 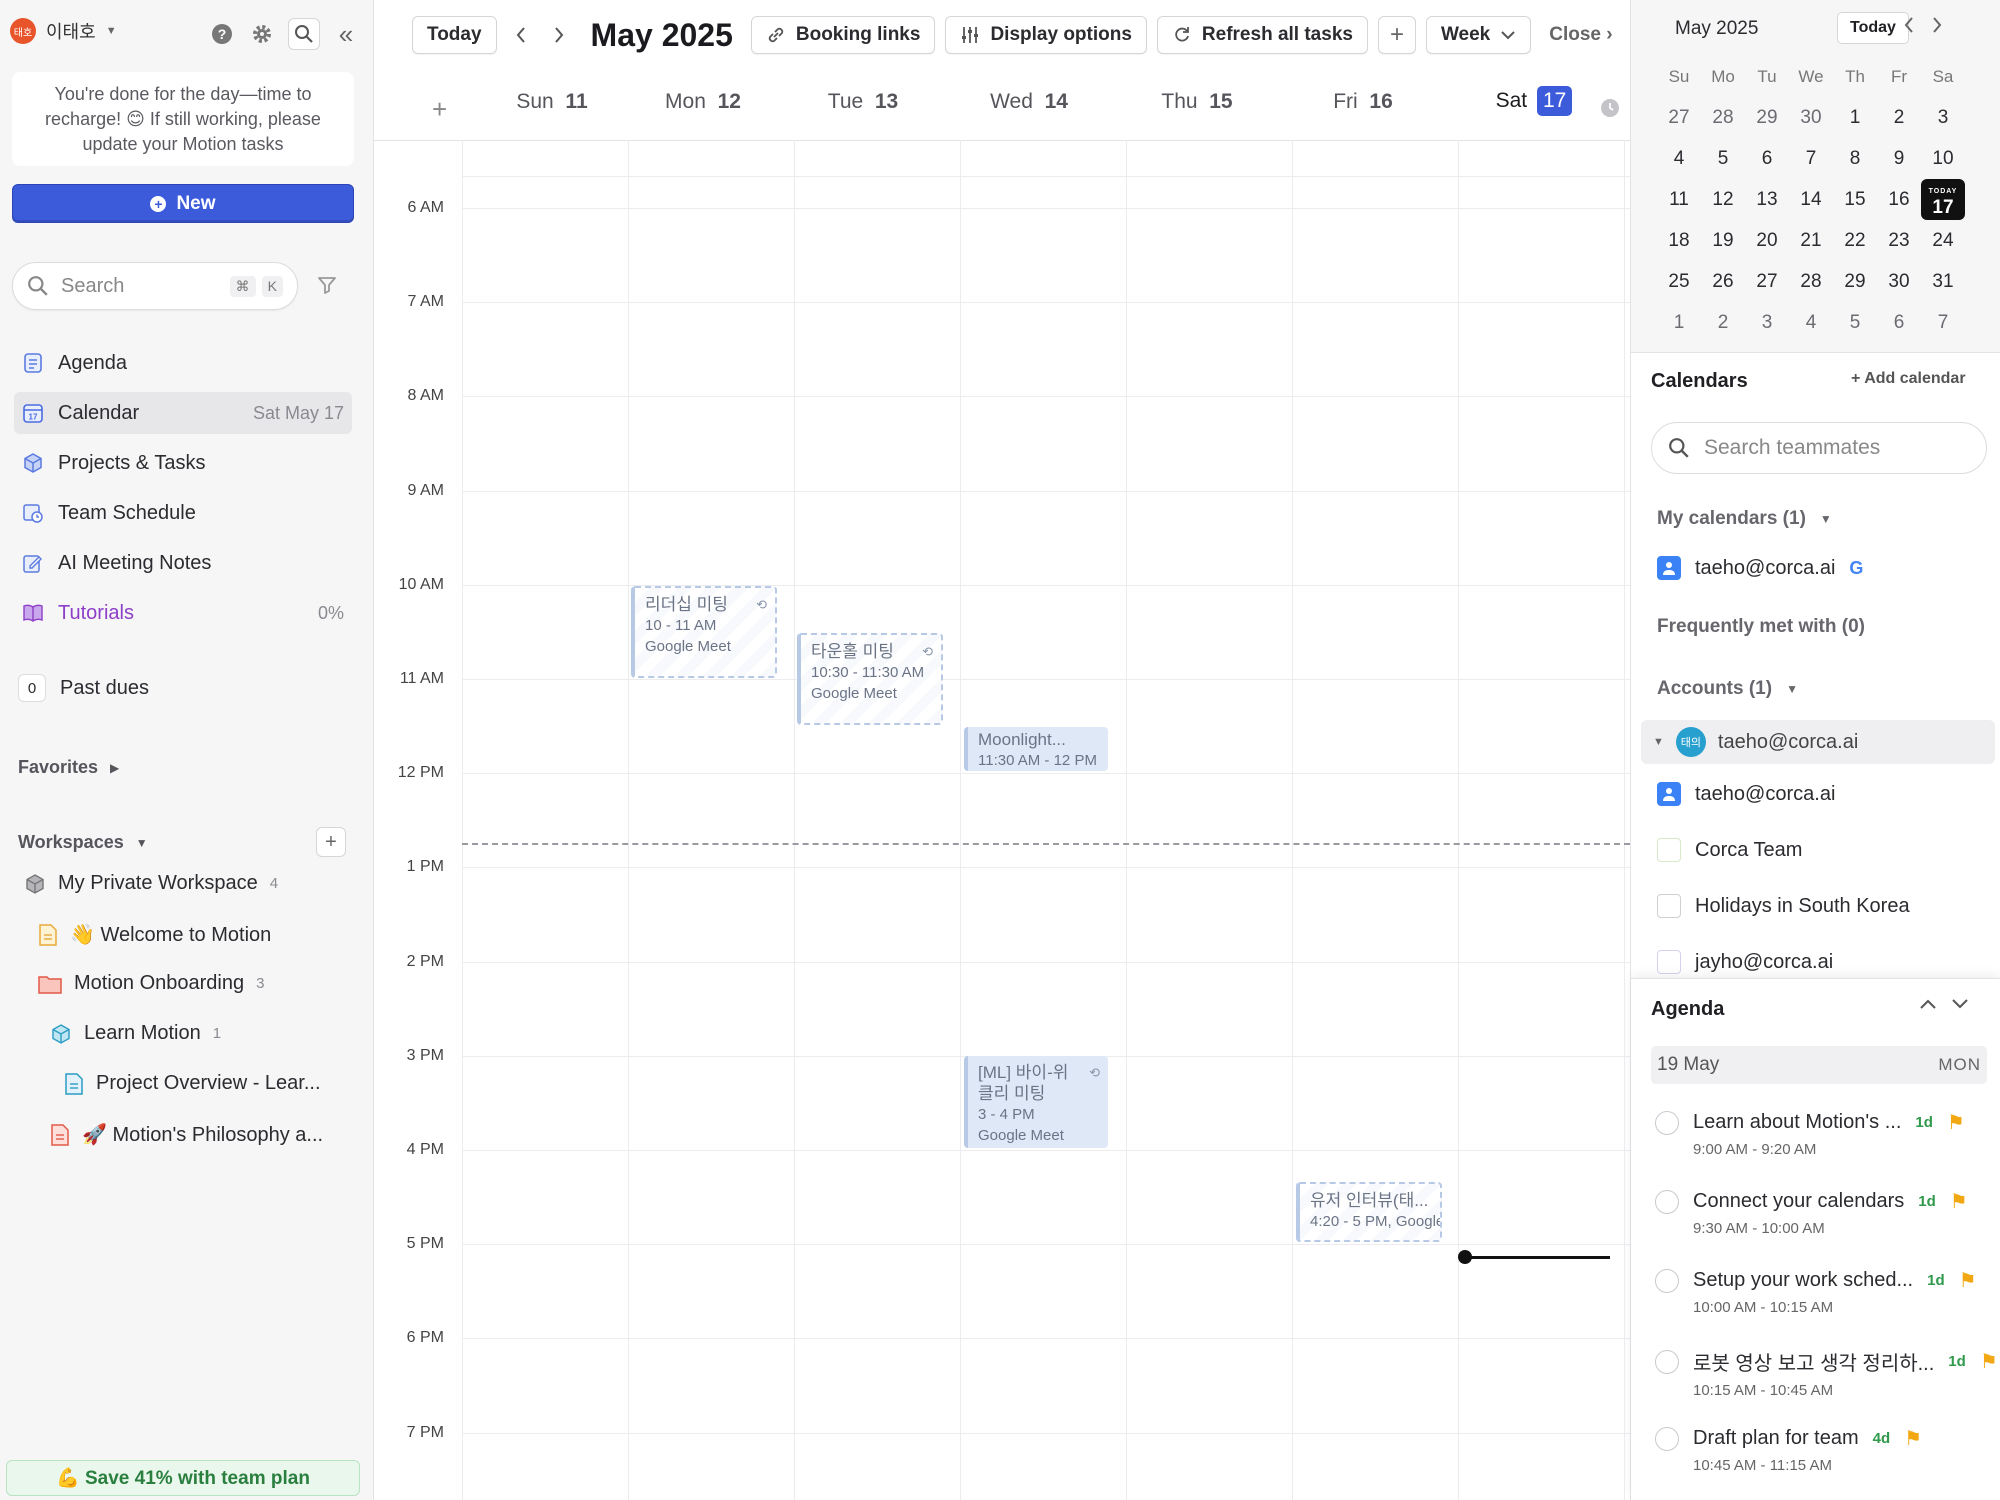 What do you see at coordinates (154, 934) in the screenshot?
I see `doc-welcome-to-motion: 👋 Welcome to Motion` at bounding box center [154, 934].